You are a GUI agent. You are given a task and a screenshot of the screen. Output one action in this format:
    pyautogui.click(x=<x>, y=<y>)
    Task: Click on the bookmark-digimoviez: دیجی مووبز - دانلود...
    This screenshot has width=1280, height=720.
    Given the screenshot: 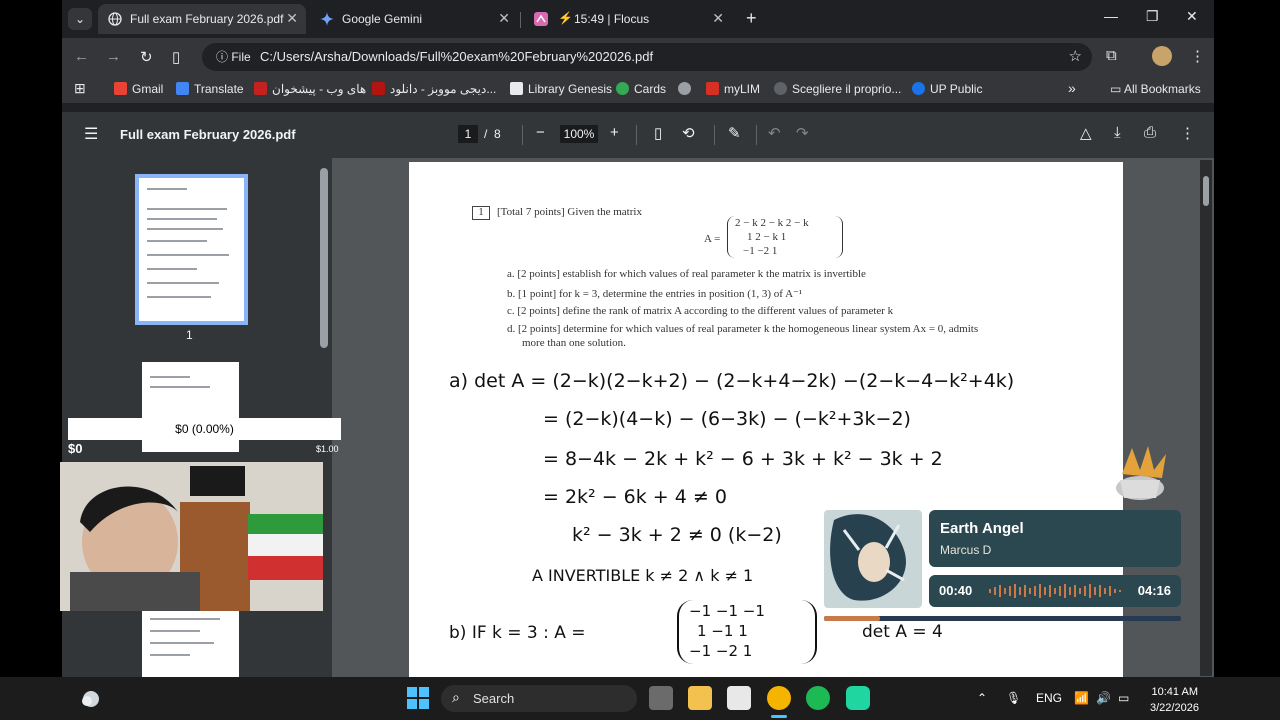 What is the action you would take?
    pyautogui.click(x=434, y=89)
    